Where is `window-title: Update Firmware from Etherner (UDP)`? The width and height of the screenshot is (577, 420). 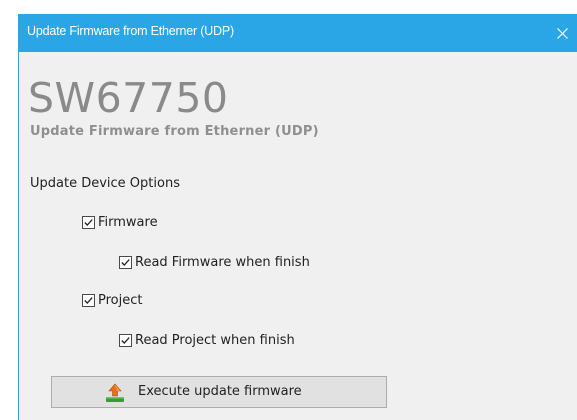 window-title: Update Firmware from Etherner (UDP) is located at coordinates (130, 31).